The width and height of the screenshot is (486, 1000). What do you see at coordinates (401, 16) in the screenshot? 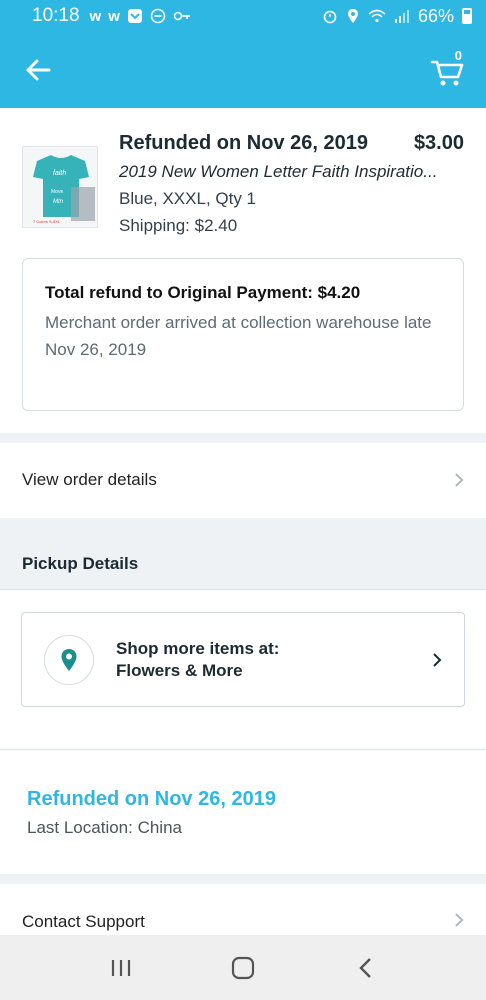
I see `signal-icon` at bounding box center [401, 16].